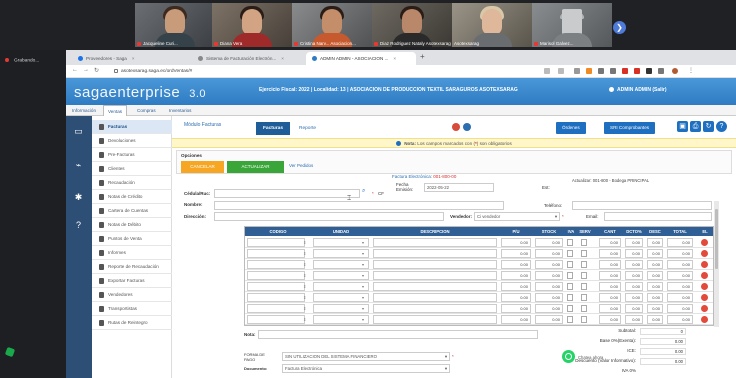  I want to click on print-icon: ⎙, so click(695, 126).